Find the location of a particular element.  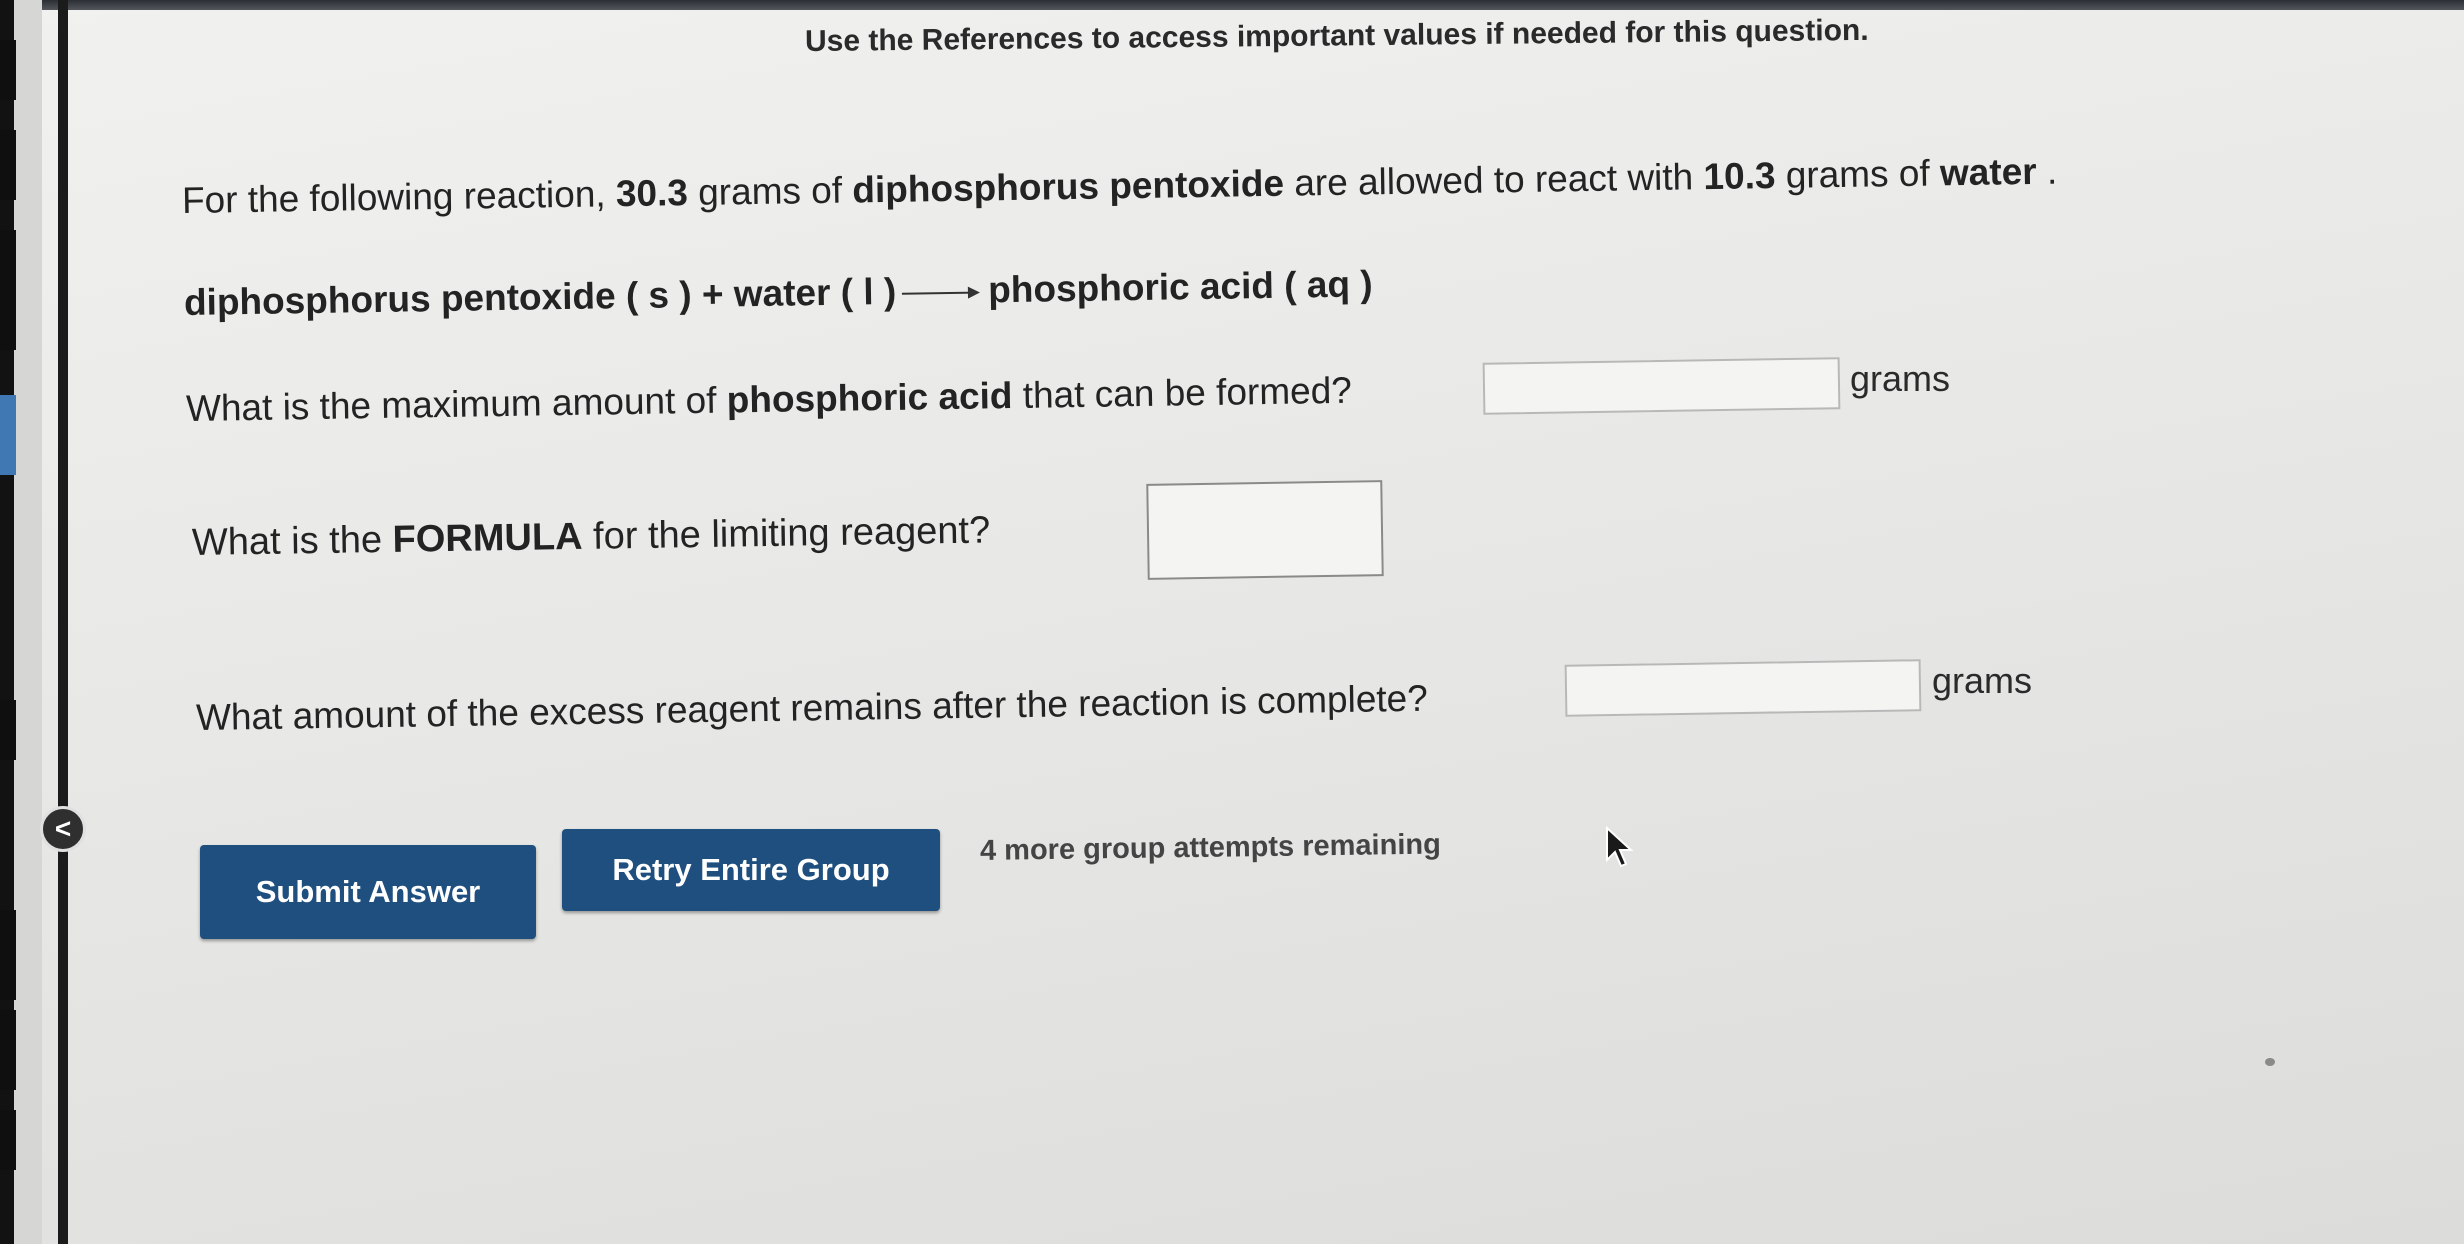

reaction-arrow-icon is located at coordinates (942, 293).